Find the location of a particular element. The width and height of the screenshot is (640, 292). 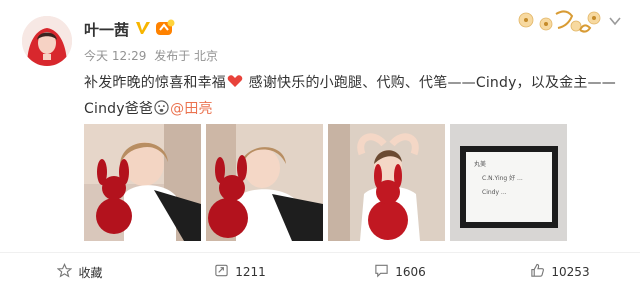

like-button: 10253 is located at coordinates (560, 272).